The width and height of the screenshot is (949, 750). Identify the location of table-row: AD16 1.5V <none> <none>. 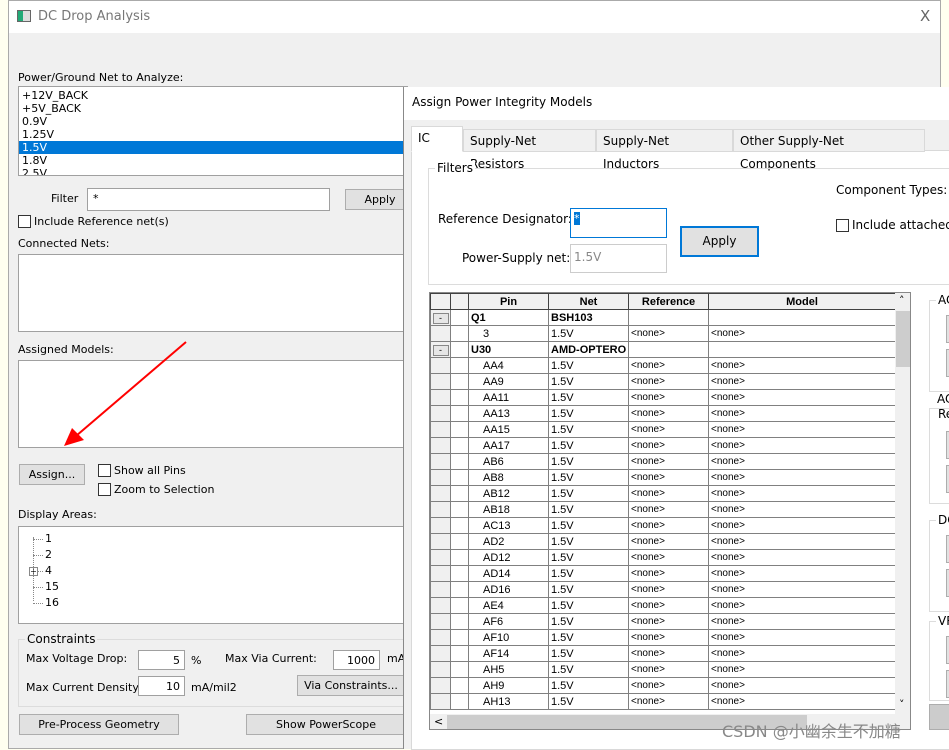
(663, 589).